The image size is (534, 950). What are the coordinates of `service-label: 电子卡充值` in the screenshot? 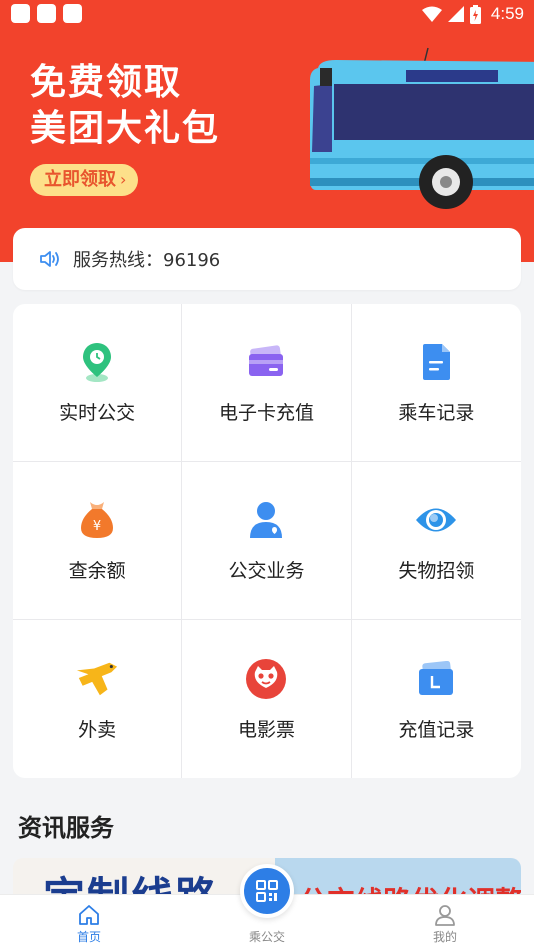 It's located at (266, 413).